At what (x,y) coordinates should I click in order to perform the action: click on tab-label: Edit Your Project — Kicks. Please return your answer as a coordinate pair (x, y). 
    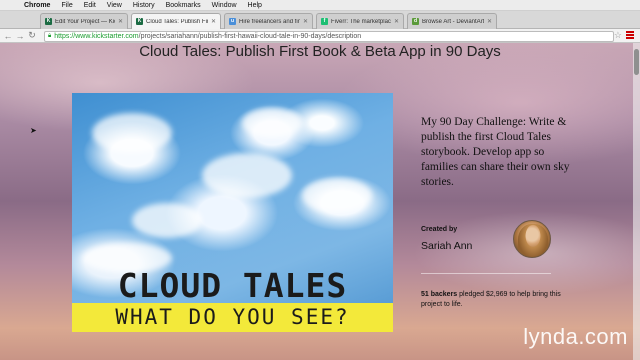
    Looking at the image, I should click on (85, 21).